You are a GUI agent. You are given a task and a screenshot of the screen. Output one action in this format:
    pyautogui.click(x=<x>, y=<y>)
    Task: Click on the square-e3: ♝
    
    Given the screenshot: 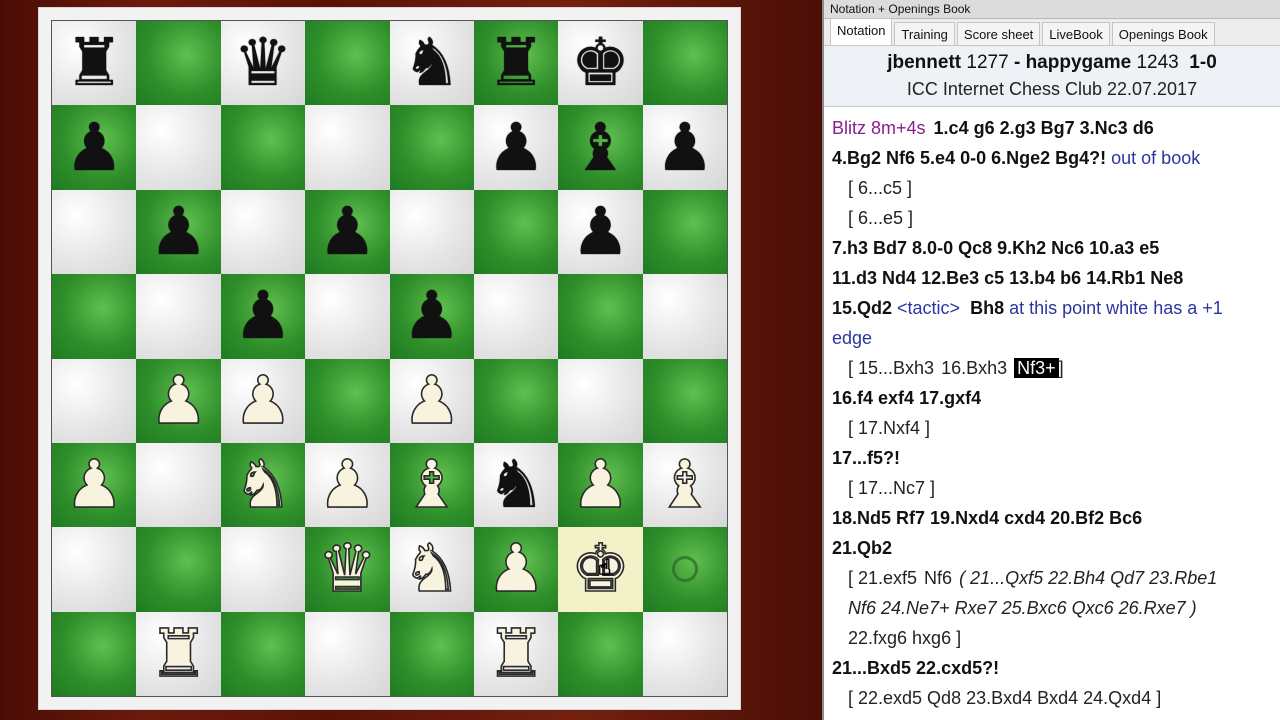 What is the action you would take?
    pyautogui.click(x=431, y=485)
    